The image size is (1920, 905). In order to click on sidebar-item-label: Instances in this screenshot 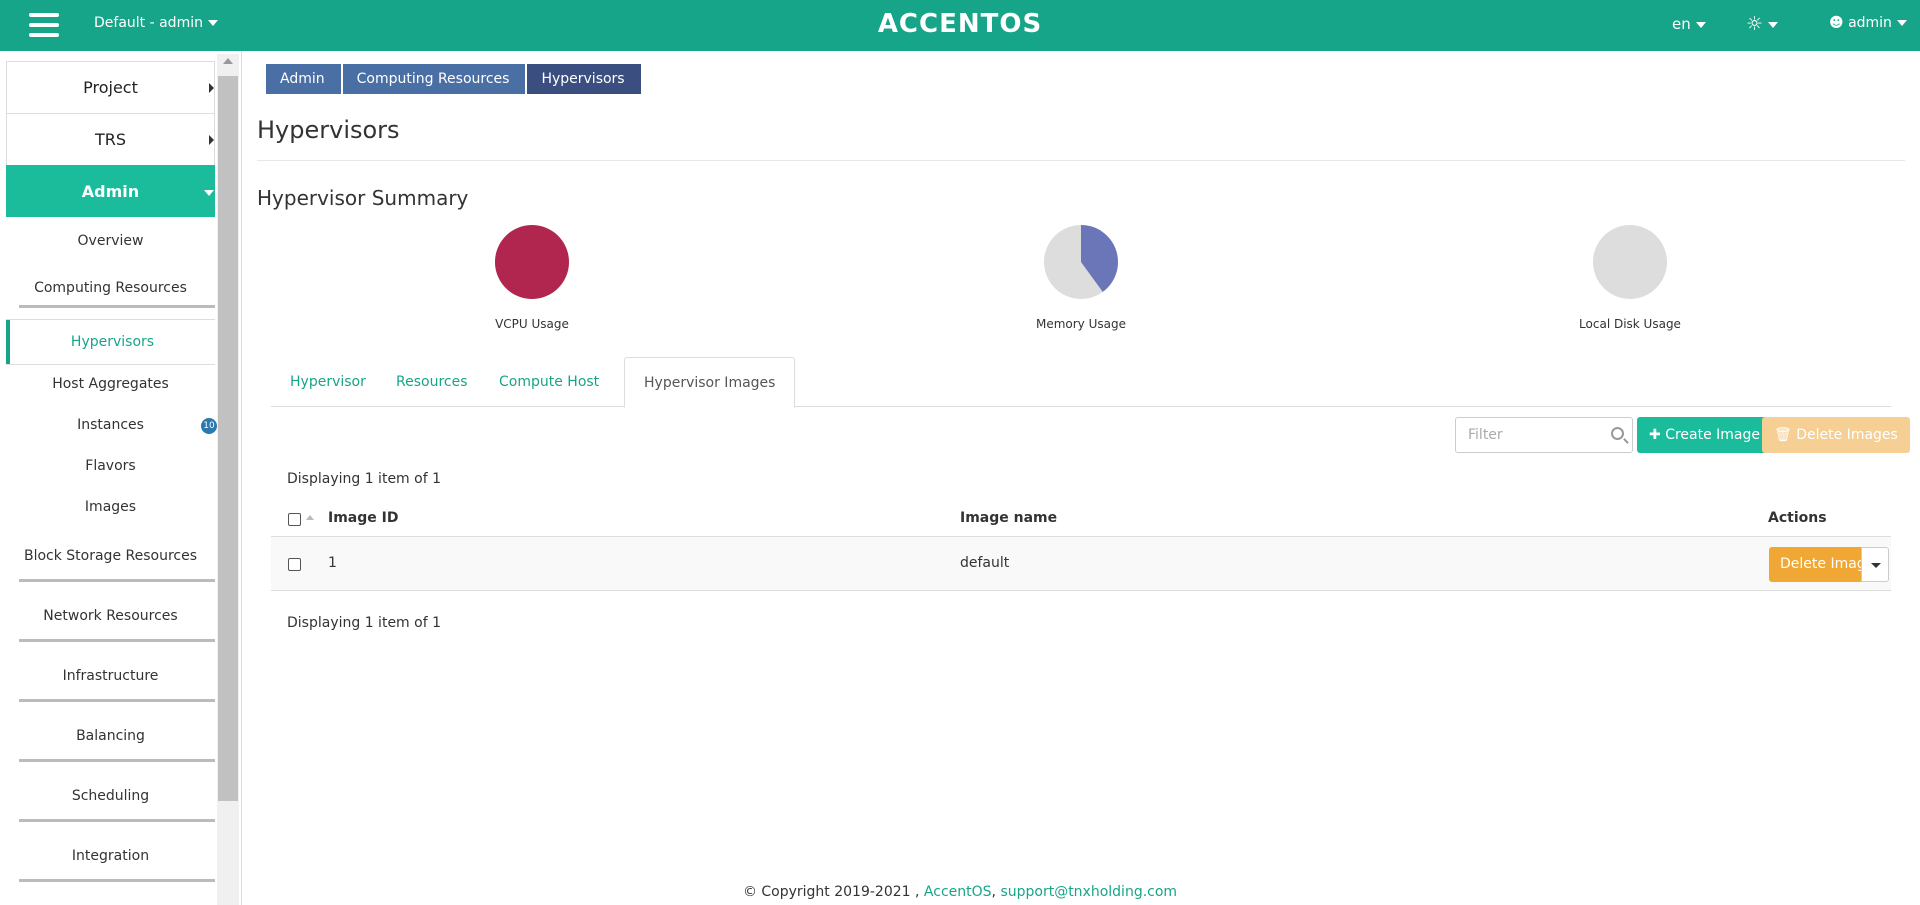, I will do `click(110, 425)`.